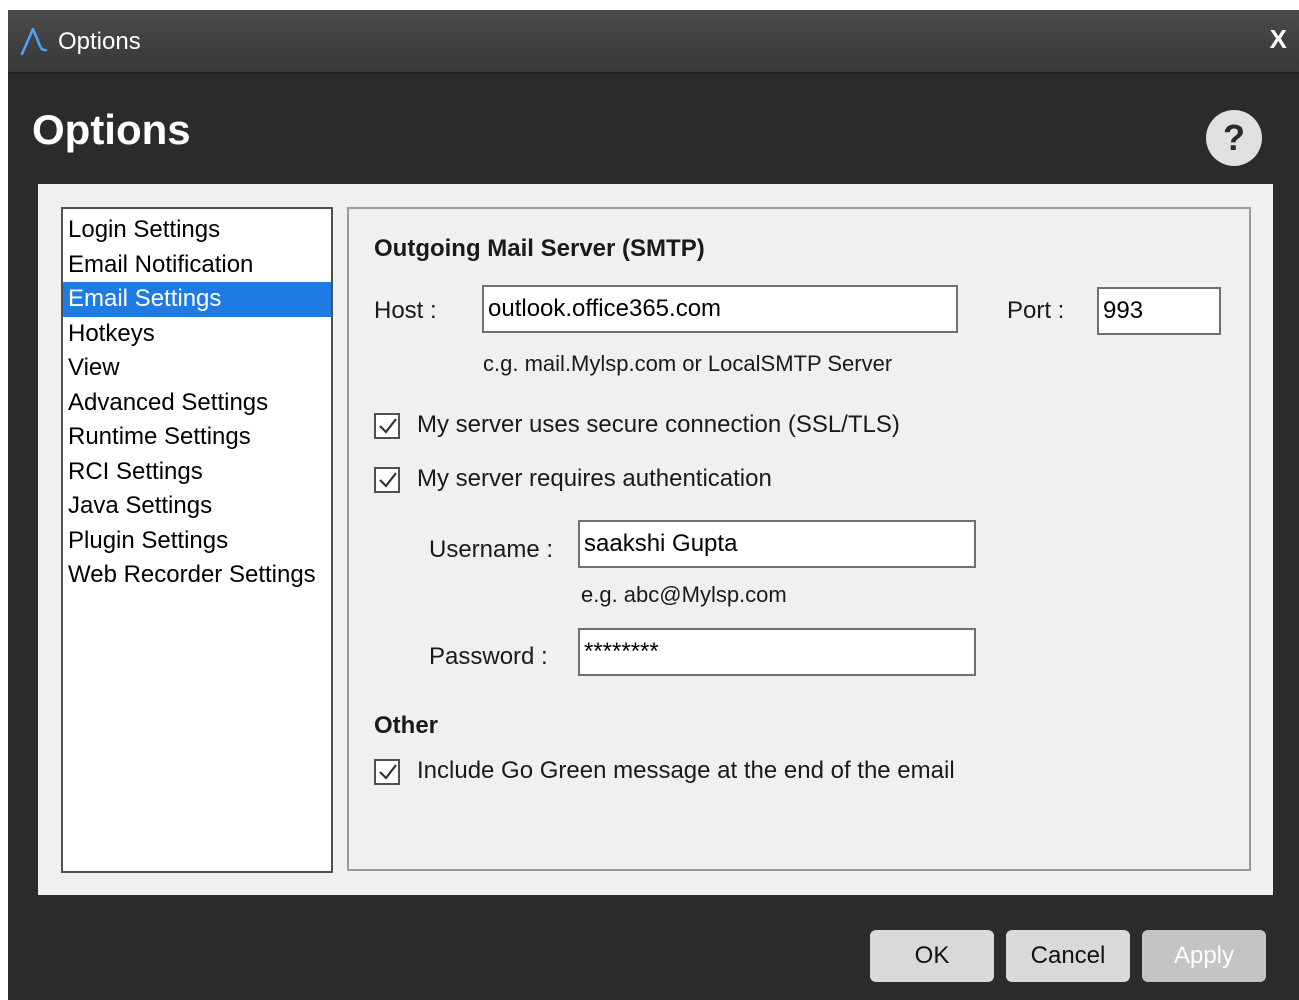 This screenshot has width=1299, height=1000. I want to click on cancel-button: Cancel, so click(1068, 956).